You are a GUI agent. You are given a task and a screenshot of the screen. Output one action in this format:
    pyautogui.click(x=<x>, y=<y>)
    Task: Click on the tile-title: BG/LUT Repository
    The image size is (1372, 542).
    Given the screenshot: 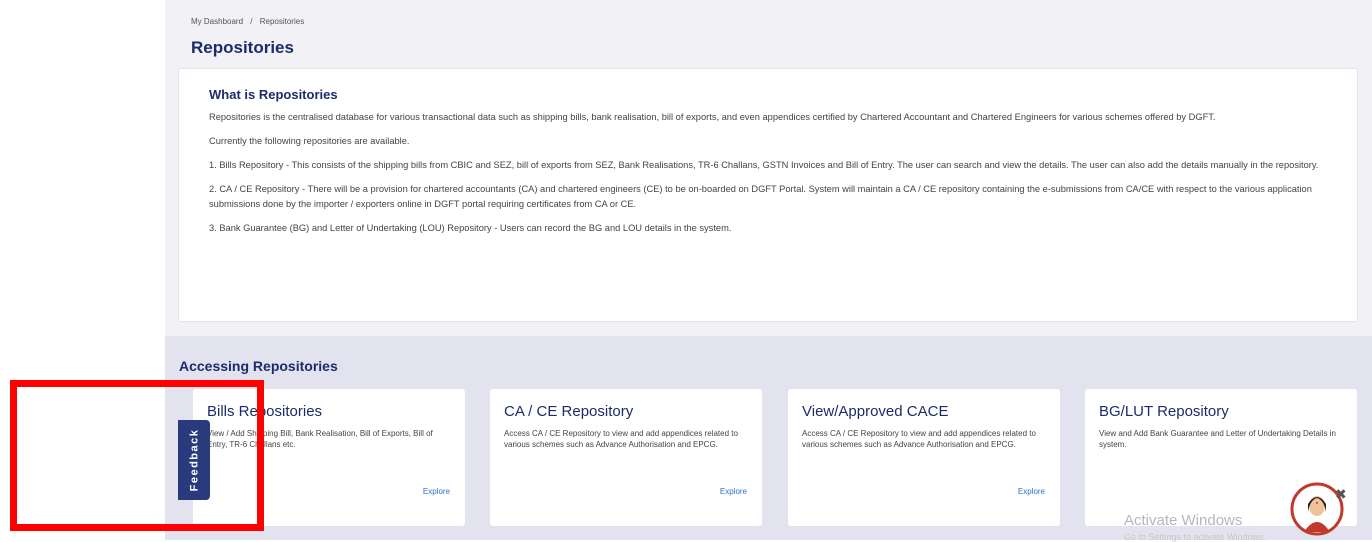 What is the action you would take?
    pyautogui.click(x=1164, y=411)
    